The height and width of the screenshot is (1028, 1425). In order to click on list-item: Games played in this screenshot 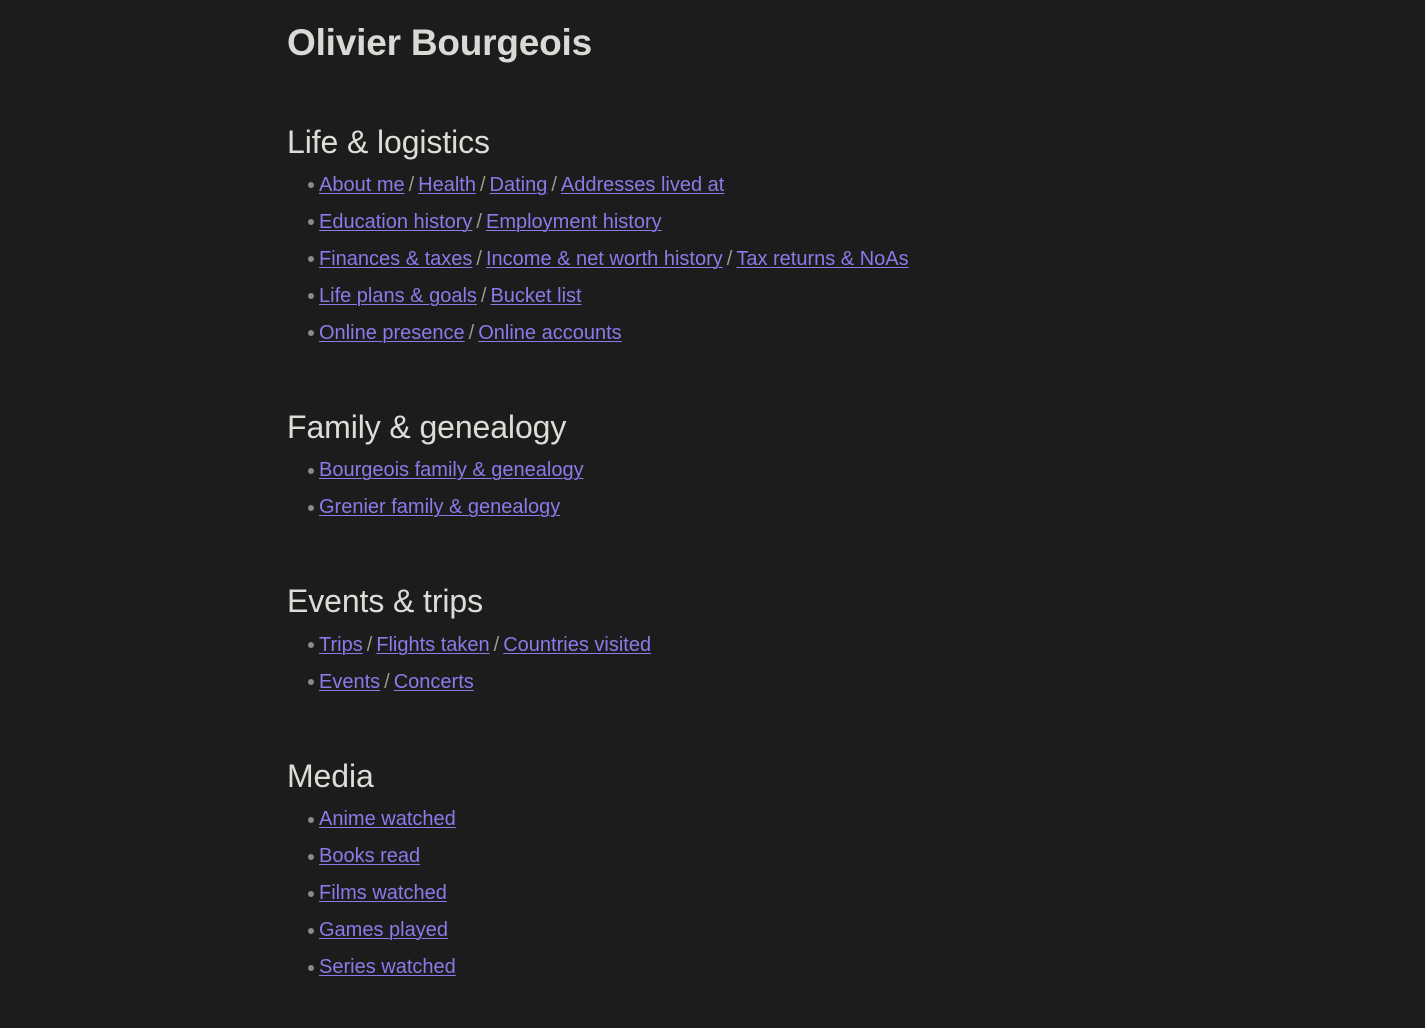, I will do `click(856, 930)`.